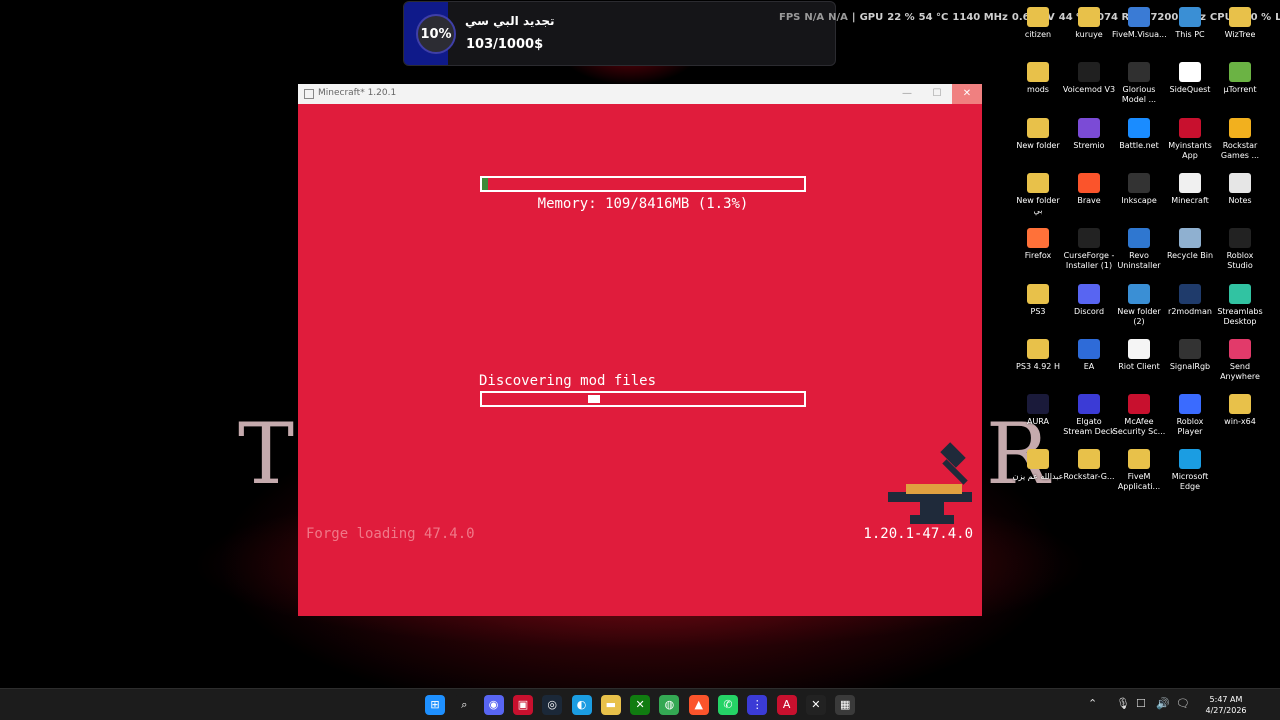 The image size is (1280, 720). What do you see at coordinates (937, 94) in the screenshot?
I see `maximize-button: ☐` at bounding box center [937, 94].